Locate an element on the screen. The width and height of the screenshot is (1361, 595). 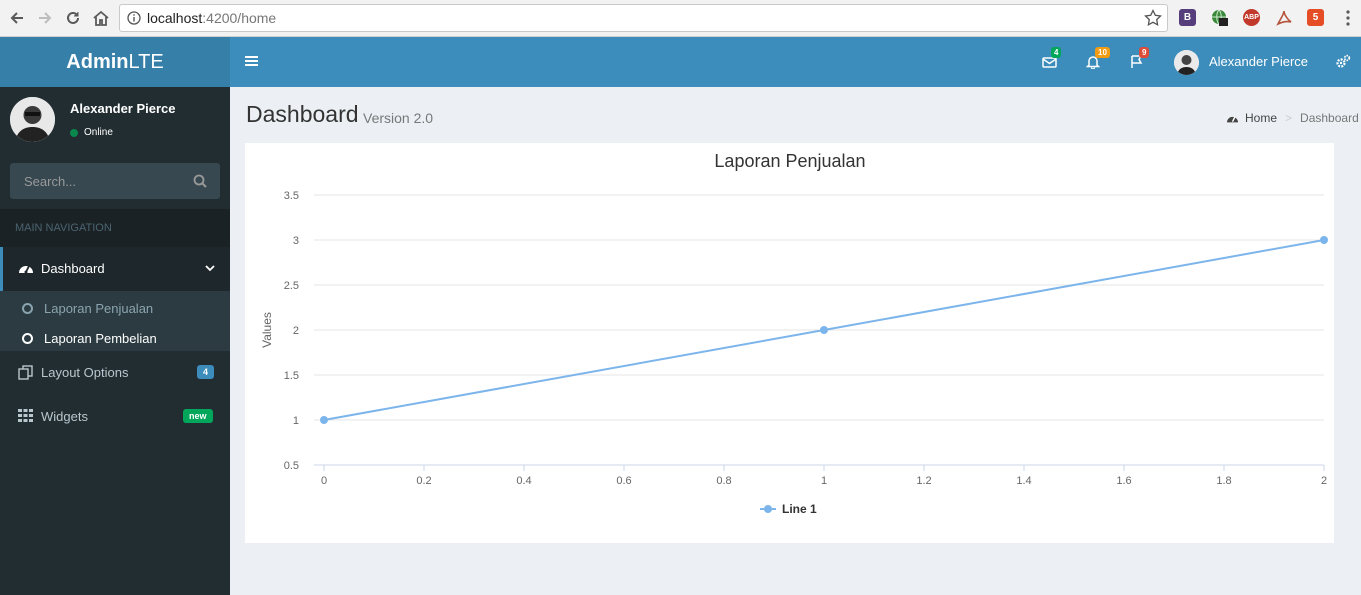
y-tick-label: 1 is located at coordinates (296, 421).